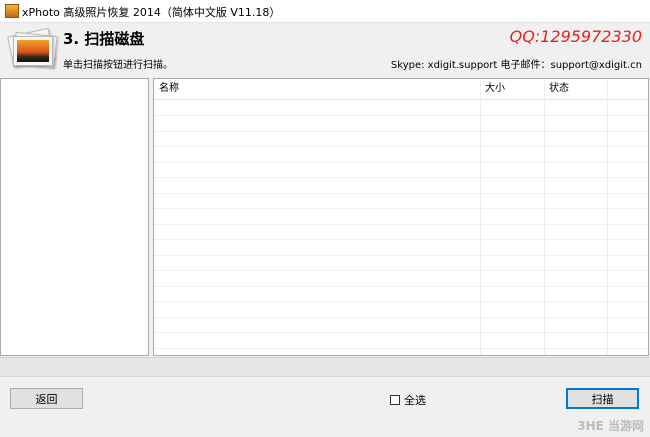 Image resolution: width=650 pixels, height=437 pixels. I want to click on column-header-size: 大小, so click(512, 89).